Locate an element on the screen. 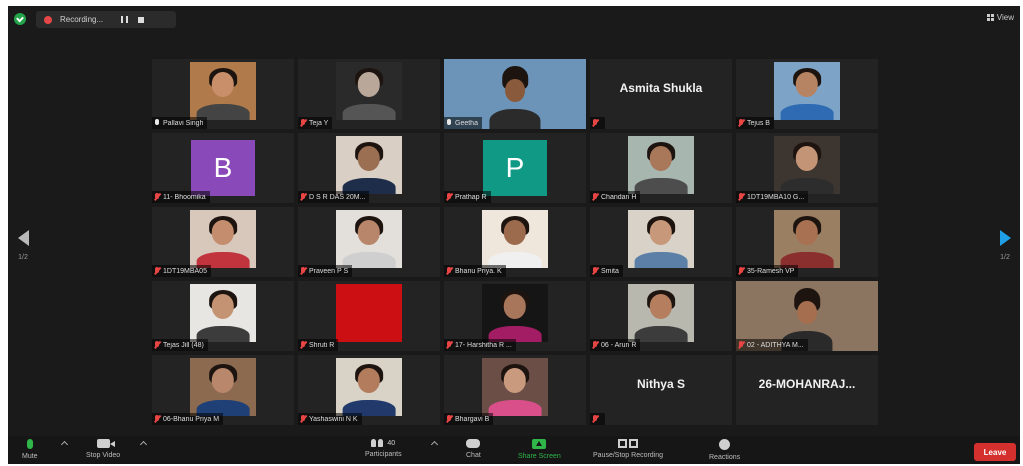 This screenshot has width=1023, height=466. participant-tile: 06-Bhanu Priya M is located at coordinates (223, 390).